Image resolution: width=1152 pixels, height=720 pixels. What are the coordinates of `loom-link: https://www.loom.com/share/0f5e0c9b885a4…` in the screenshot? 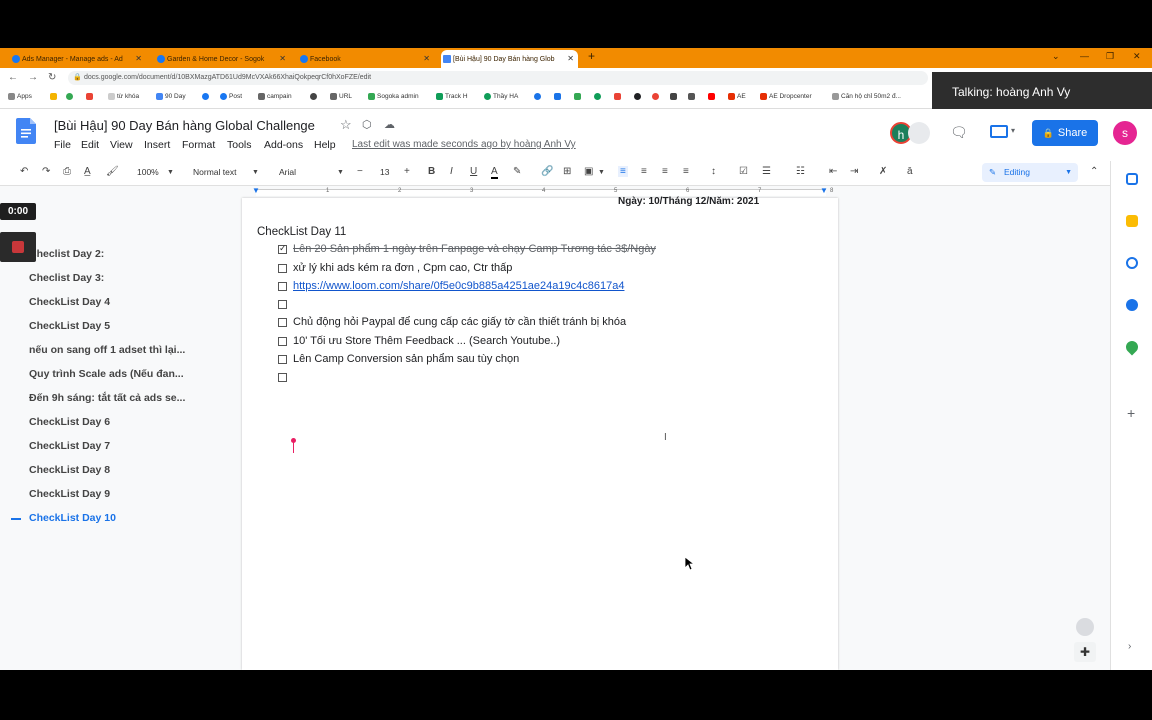 It's located at (458, 286).